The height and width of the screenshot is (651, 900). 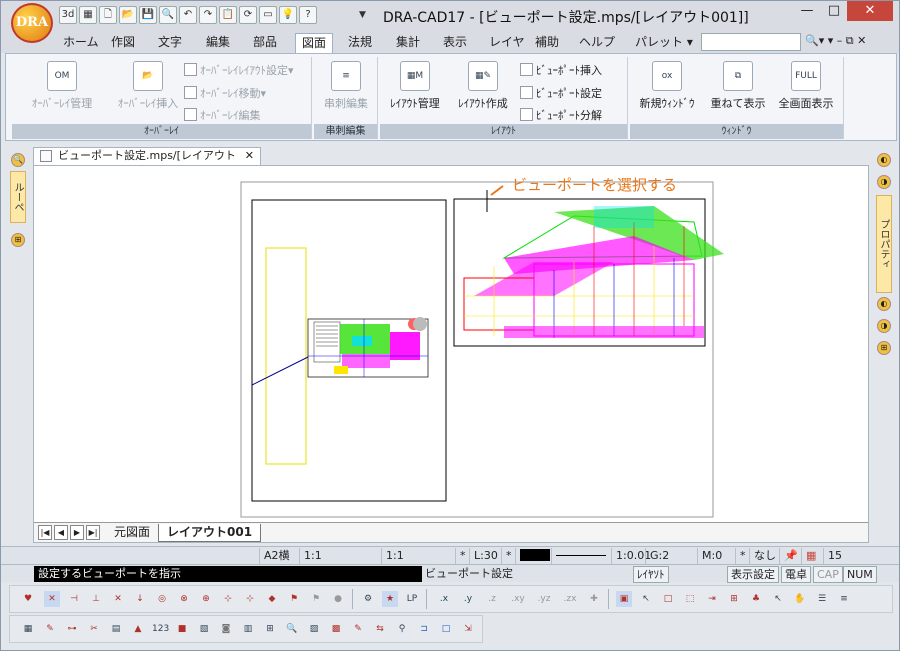 What do you see at coordinates (206, 599) in the screenshot?
I see `snap-quadrant-icon: ⊕` at bounding box center [206, 599].